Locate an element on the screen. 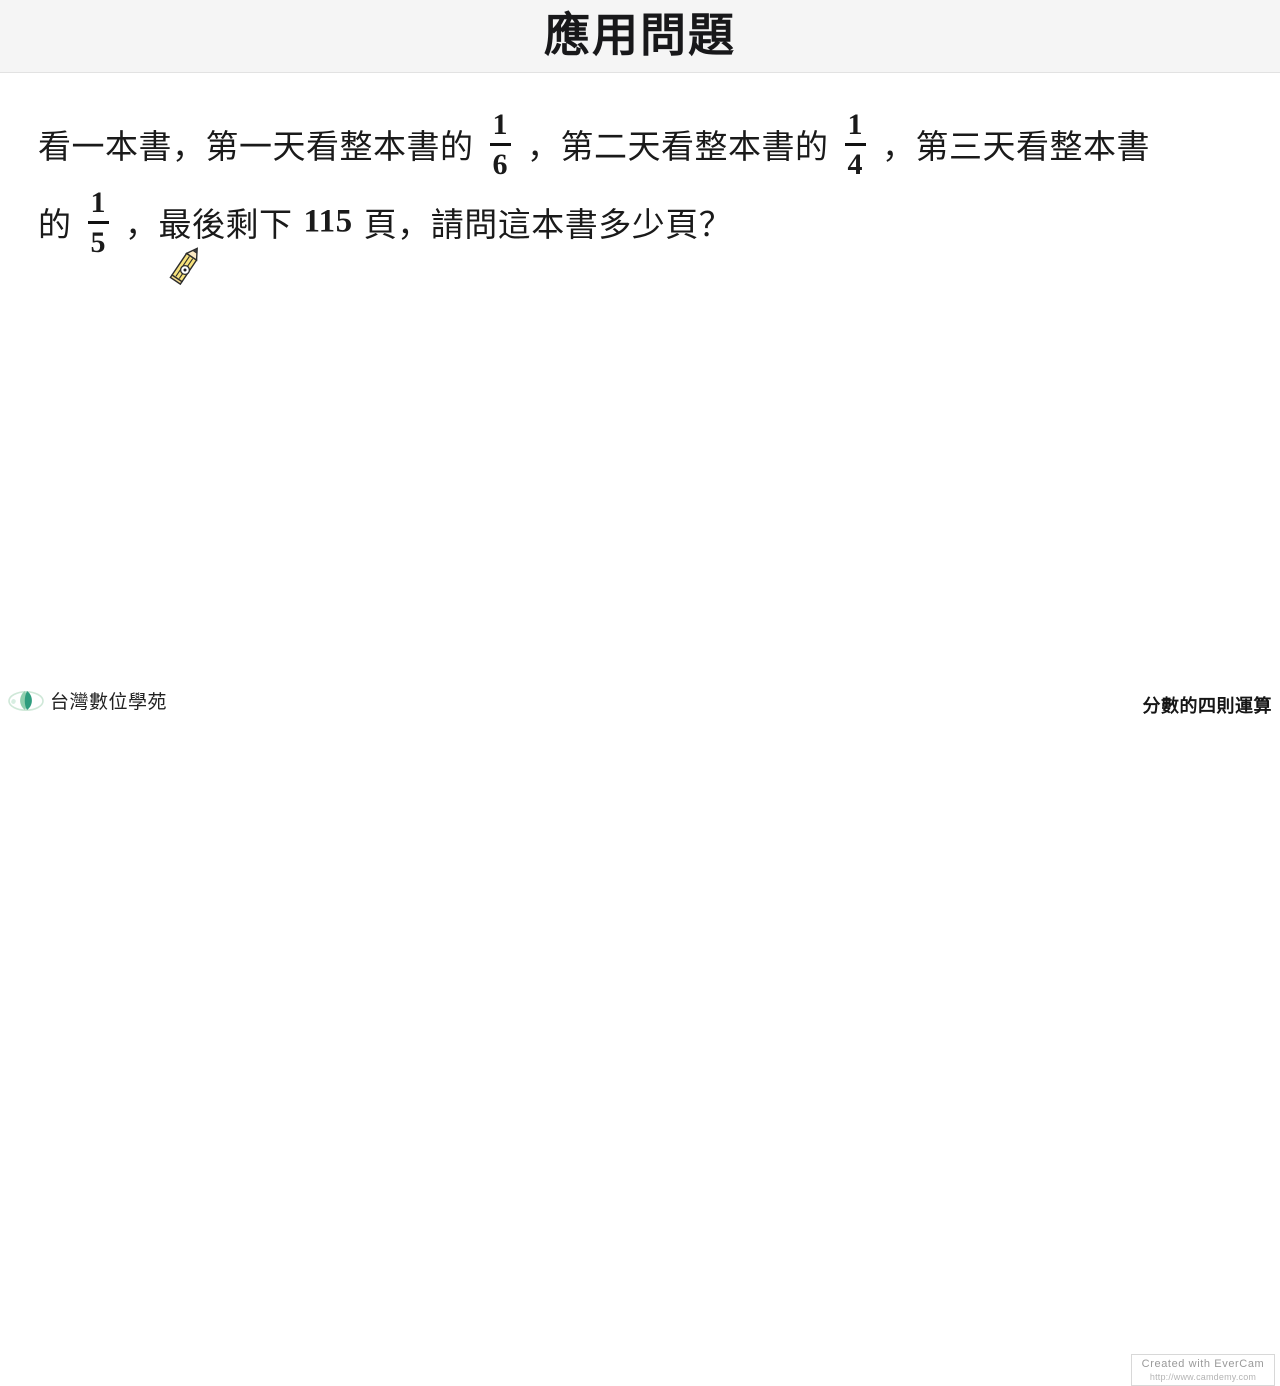 This screenshot has height=1386, width=1280. lesson-topic-label: 分數的四則運算 is located at coordinates (1207, 706).